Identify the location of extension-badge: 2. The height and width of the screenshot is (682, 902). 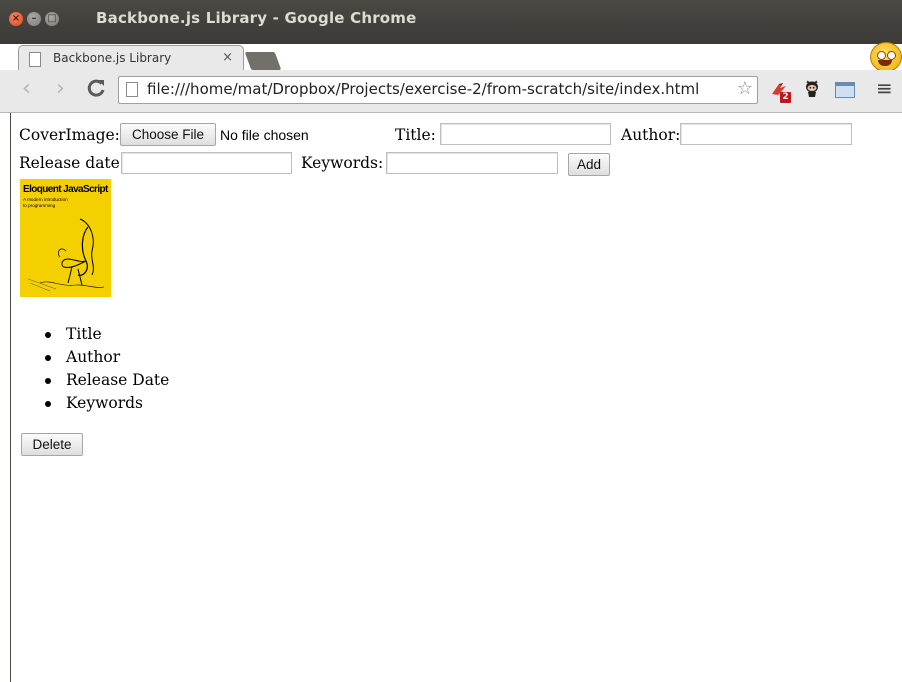
(785, 97).